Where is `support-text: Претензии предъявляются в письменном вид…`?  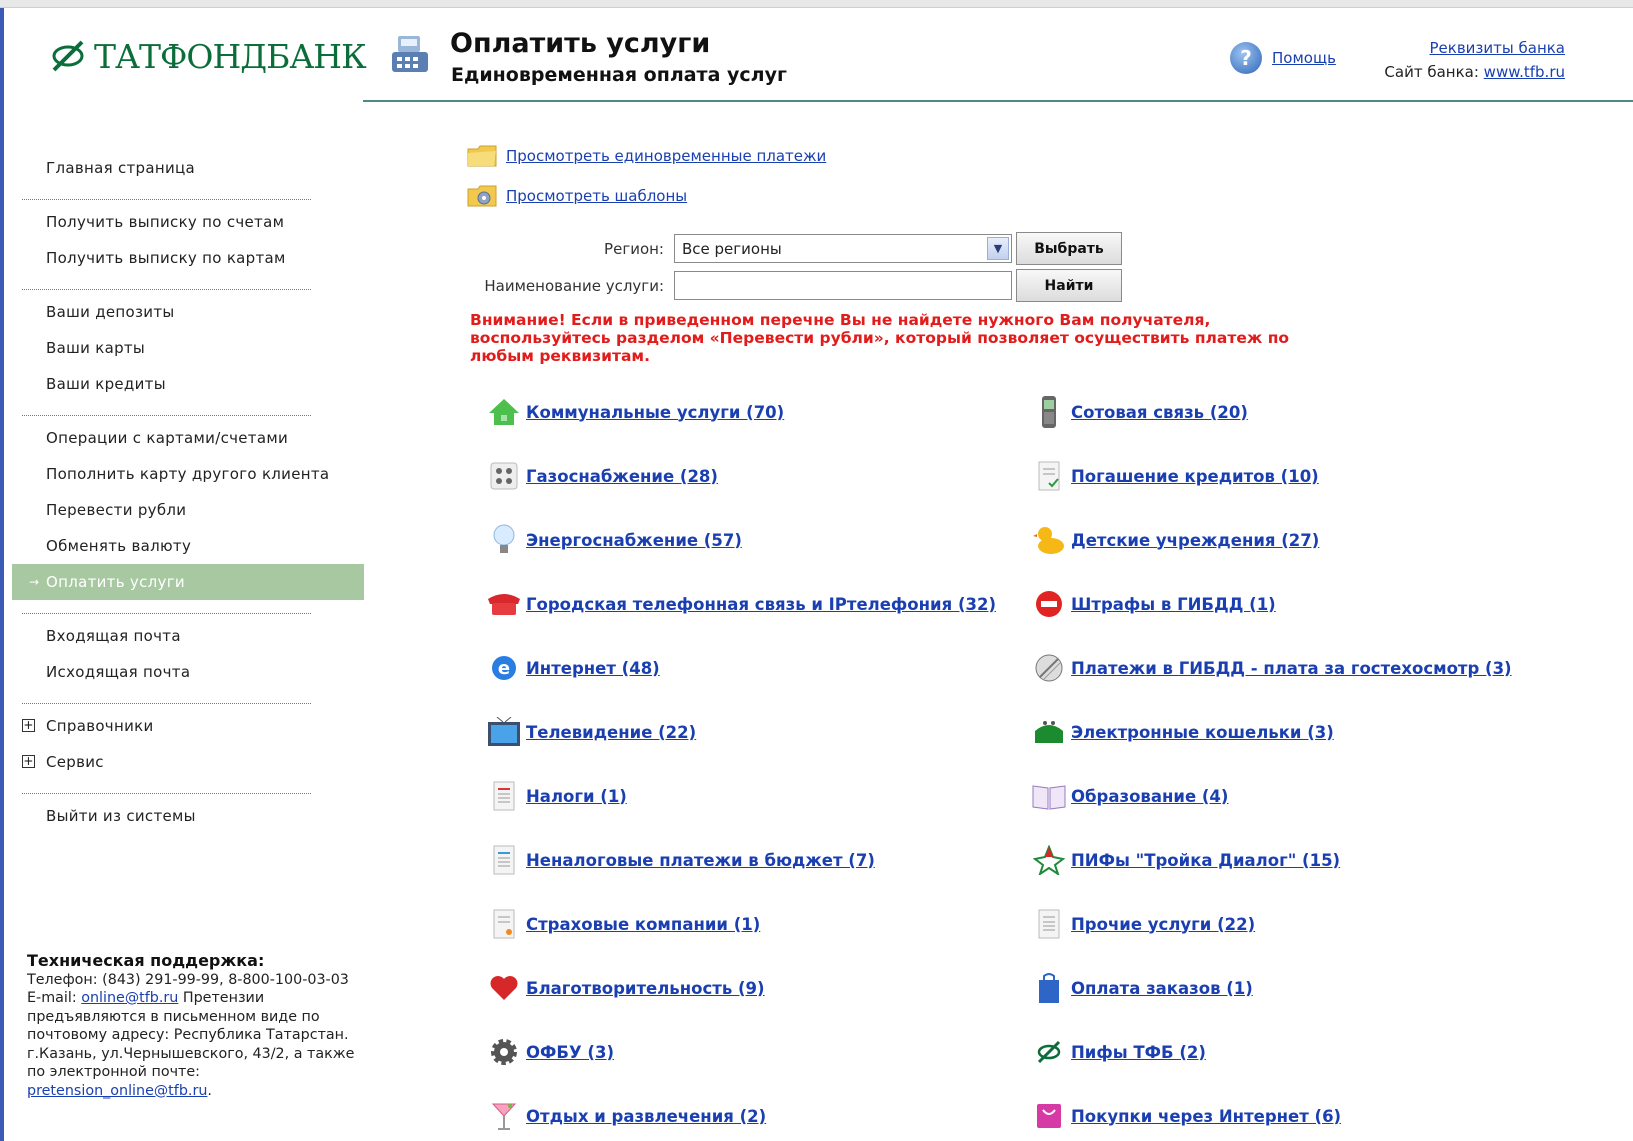 support-text: Претензии предъявляются в письменном вид… is located at coordinates (191, 1035).